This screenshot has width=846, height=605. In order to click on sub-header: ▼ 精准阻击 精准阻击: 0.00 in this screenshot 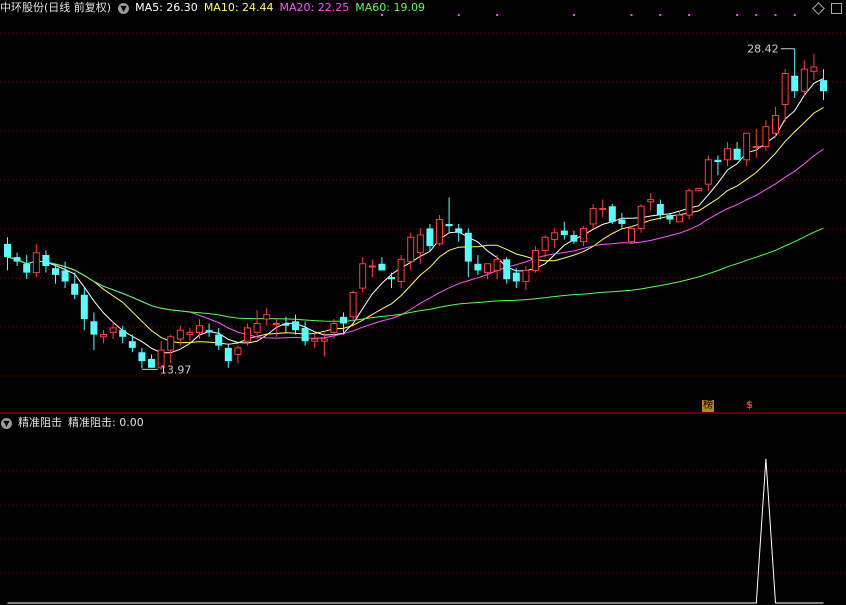, I will do `click(72, 423)`.